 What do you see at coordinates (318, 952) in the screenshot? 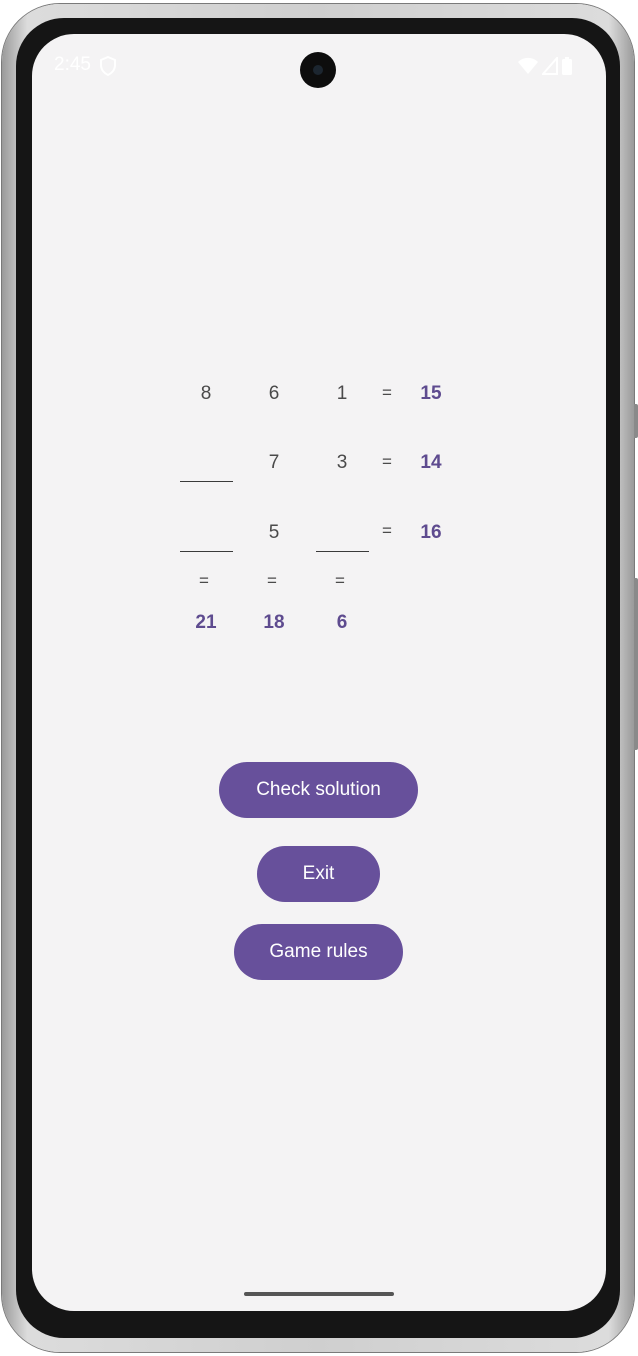
I see `game-rules-button: Game rules` at bounding box center [318, 952].